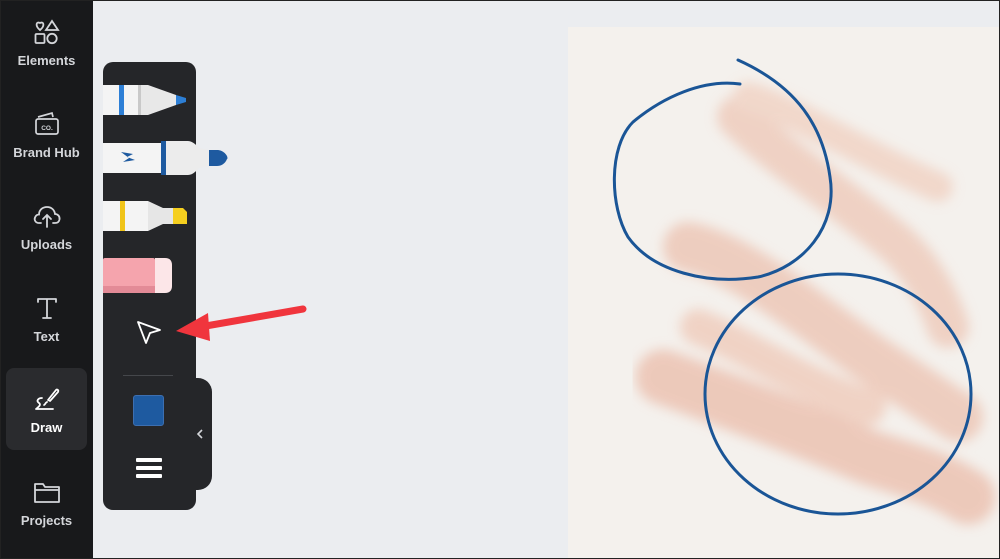 Image resolution: width=1000 pixels, height=559 pixels. Describe the element at coordinates (148, 410) in the screenshot. I see `color-picker-swatch` at that location.